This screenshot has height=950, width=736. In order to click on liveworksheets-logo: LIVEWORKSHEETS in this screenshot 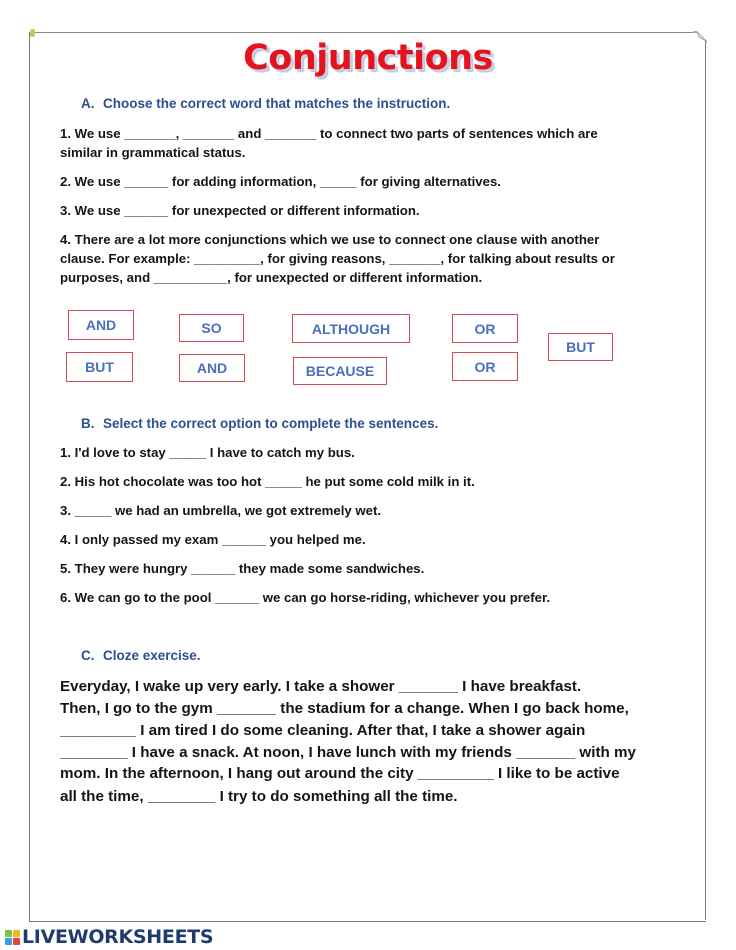, I will do `click(109, 937)`.